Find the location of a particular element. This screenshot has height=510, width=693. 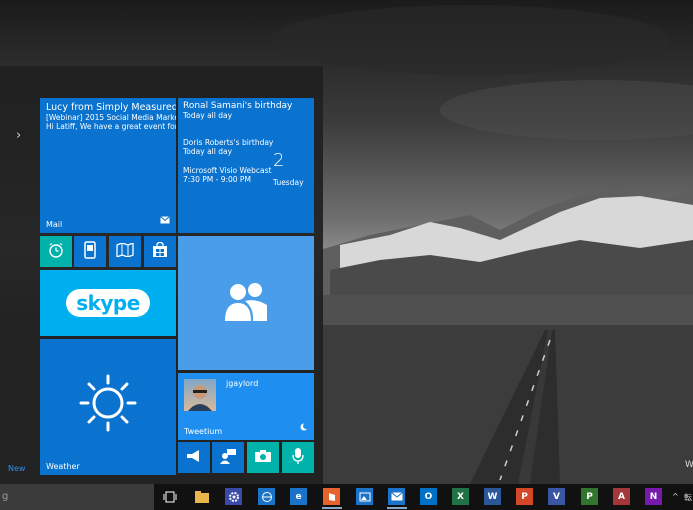

tweetium-tile-label: Tweetium is located at coordinates (203, 431).